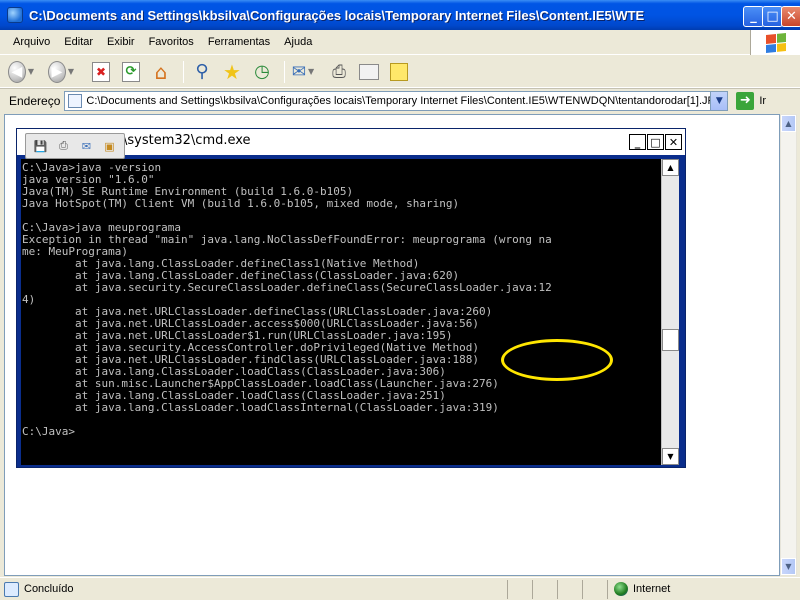 Image resolution: width=800 pixels, height=600 pixels. I want to click on home-button: ⌂, so click(161, 72).